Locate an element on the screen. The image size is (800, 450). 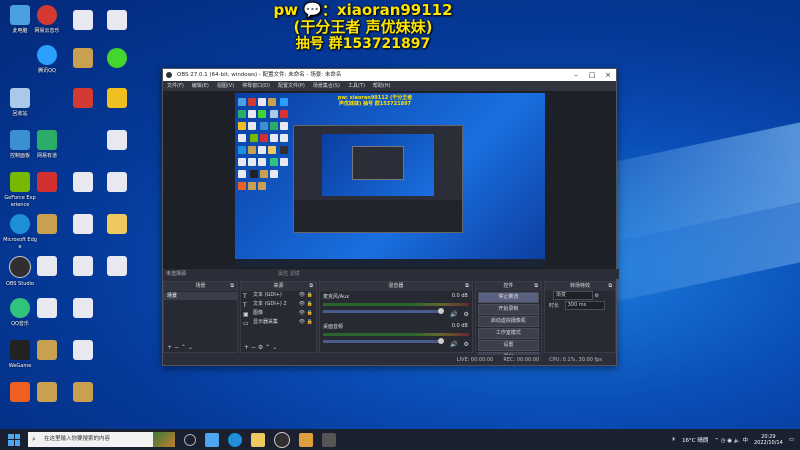
source-item: T 文本 (GDI+) 2 👁 🔒 is located at coordinates (278, 304).